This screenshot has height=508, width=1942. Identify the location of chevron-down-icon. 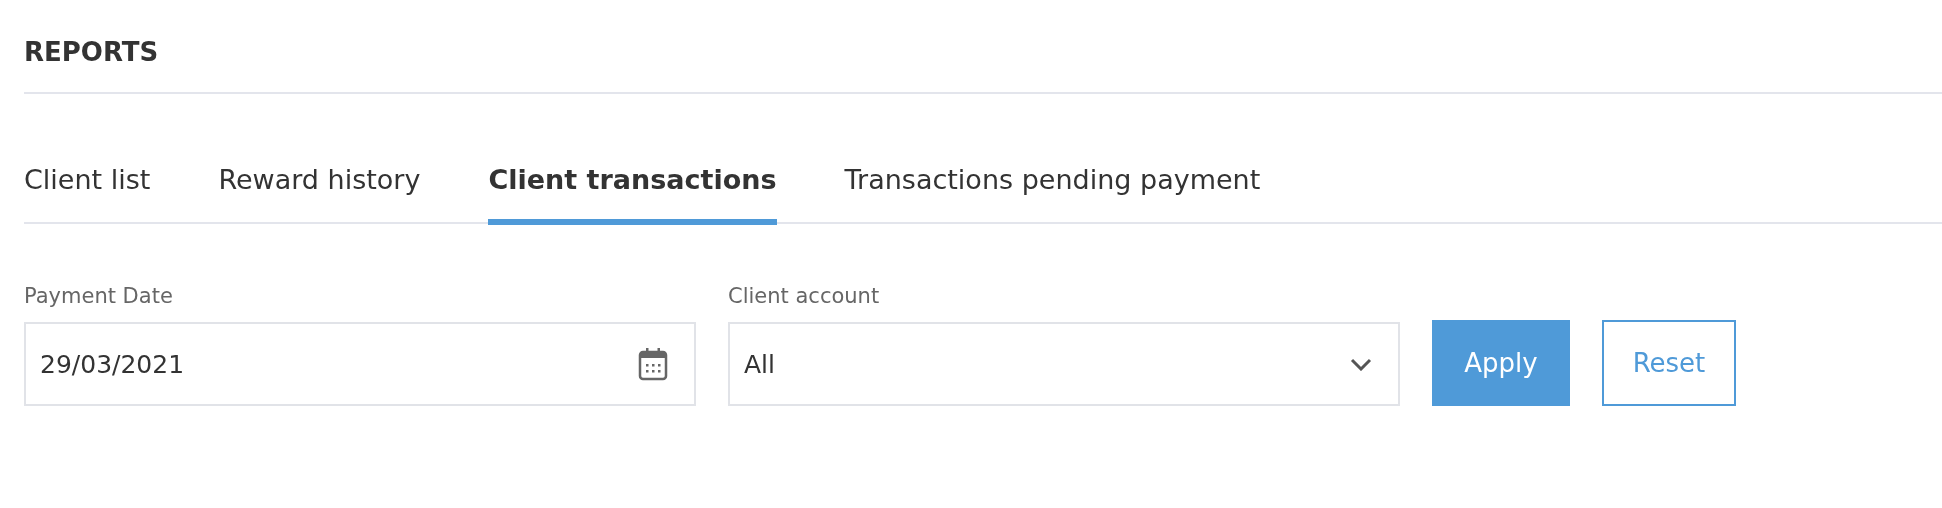
(1361, 364).